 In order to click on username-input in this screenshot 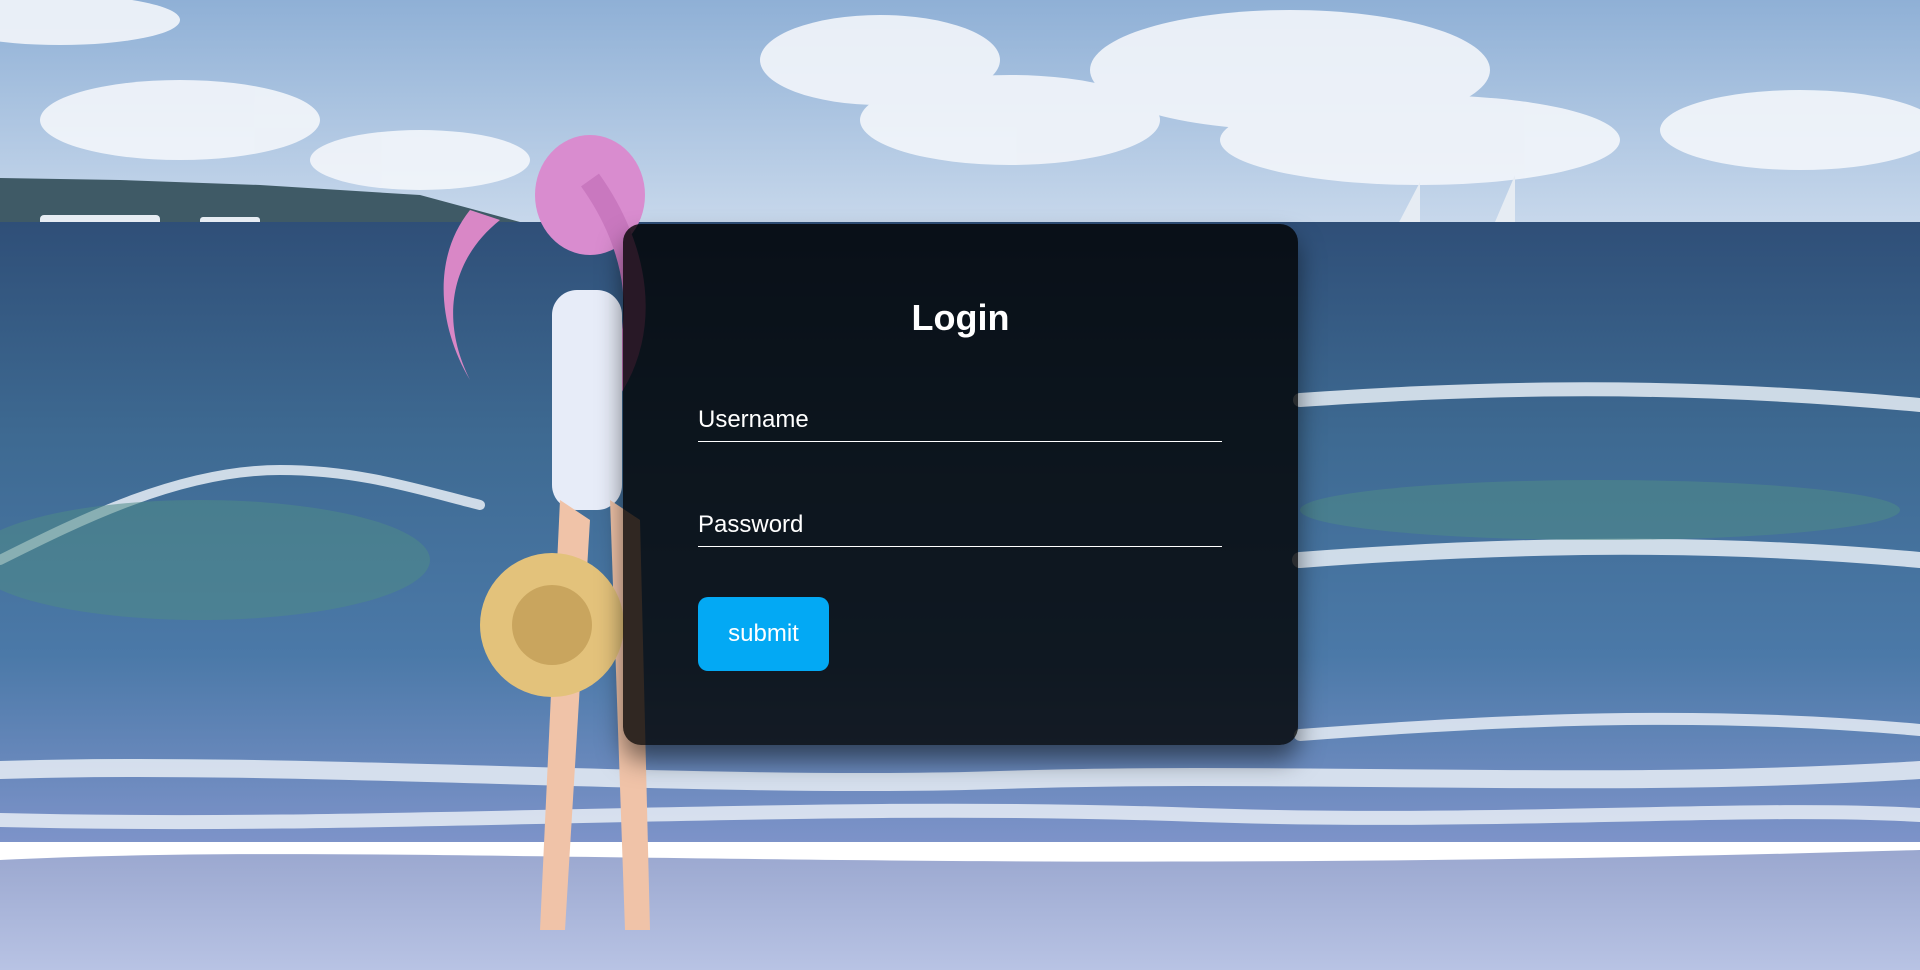, I will do `click(960, 422)`.